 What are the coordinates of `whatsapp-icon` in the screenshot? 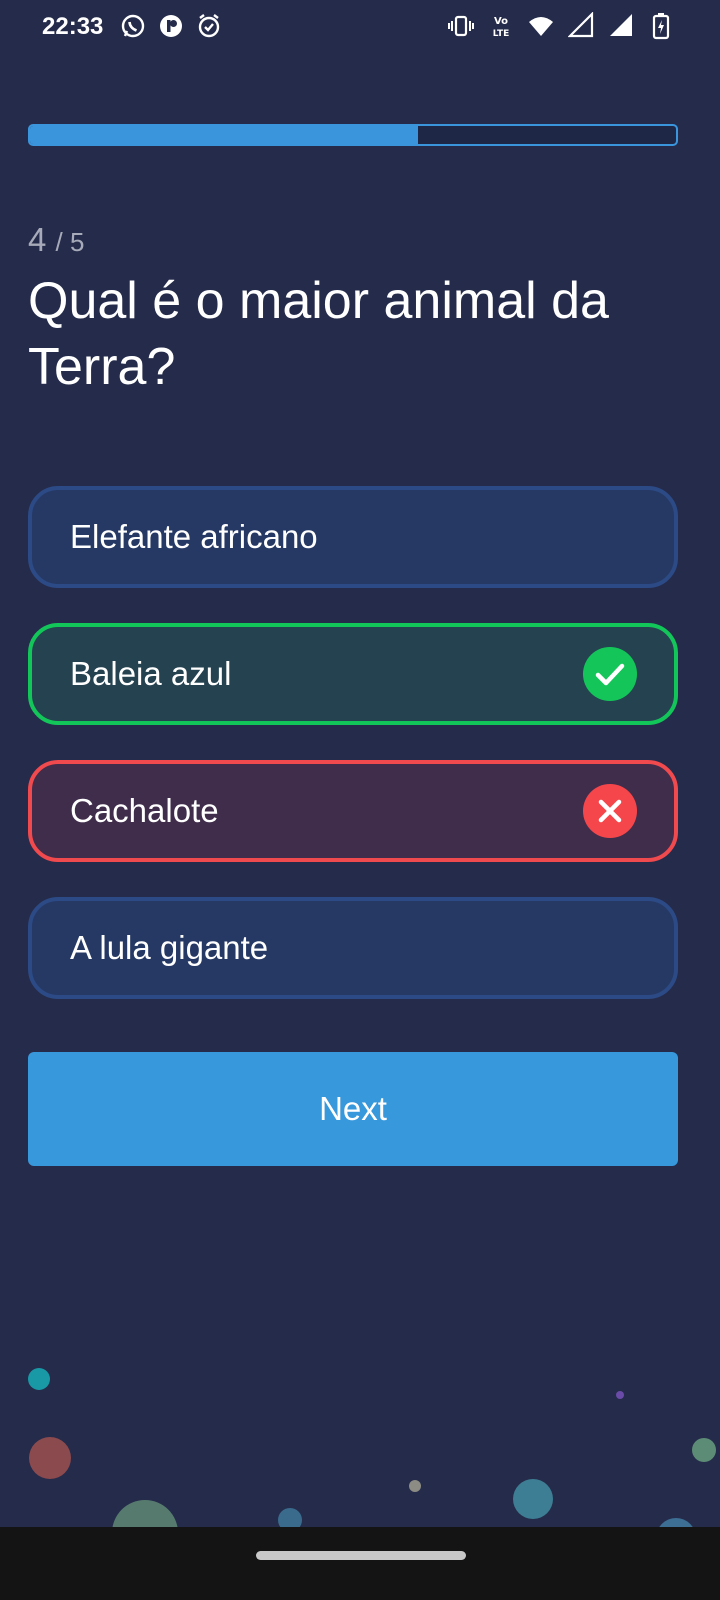 It's located at (133, 26).